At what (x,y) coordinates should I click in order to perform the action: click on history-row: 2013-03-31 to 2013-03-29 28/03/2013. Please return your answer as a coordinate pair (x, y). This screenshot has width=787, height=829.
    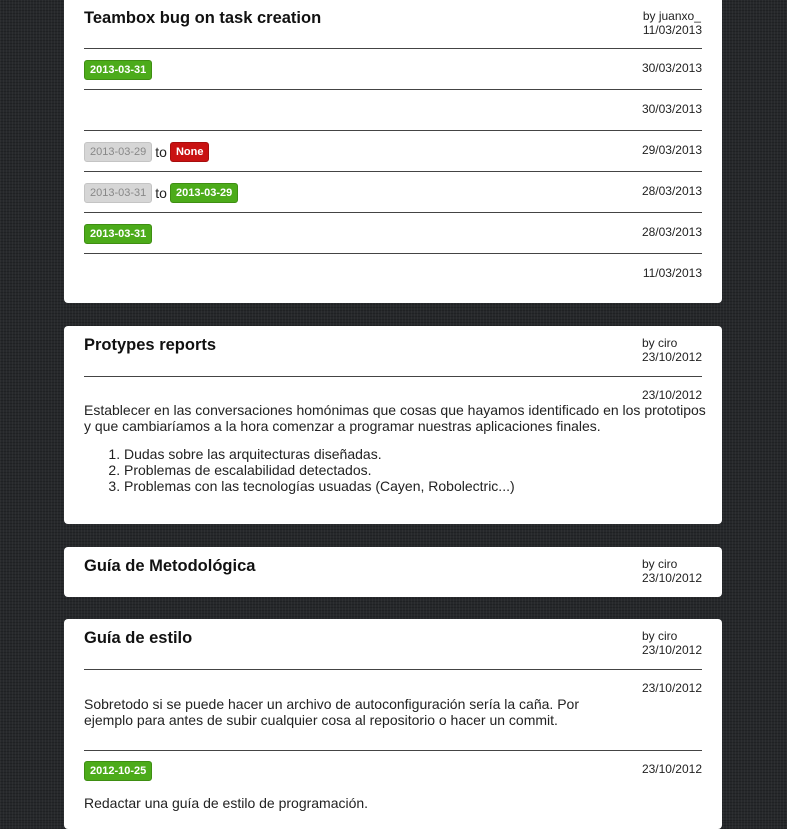
    Looking at the image, I should click on (393, 192).